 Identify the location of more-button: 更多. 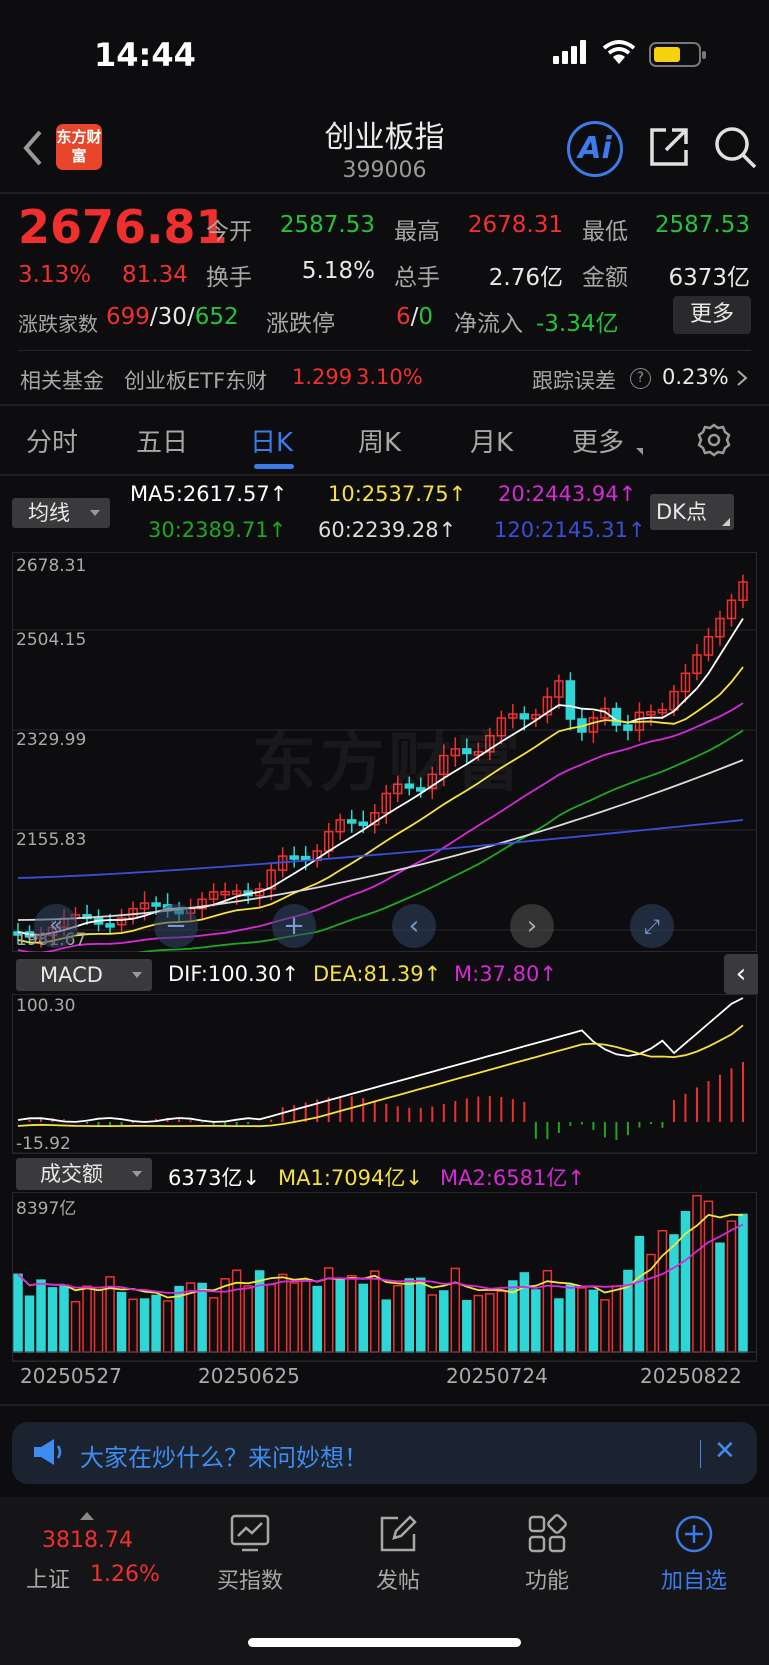
(712, 315).